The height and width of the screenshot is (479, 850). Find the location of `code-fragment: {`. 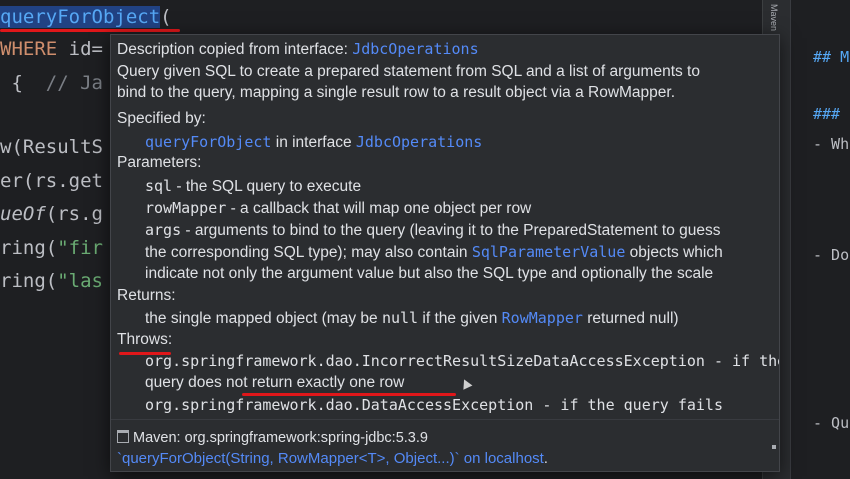

code-fragment: { is located at coordinates (23, 83).